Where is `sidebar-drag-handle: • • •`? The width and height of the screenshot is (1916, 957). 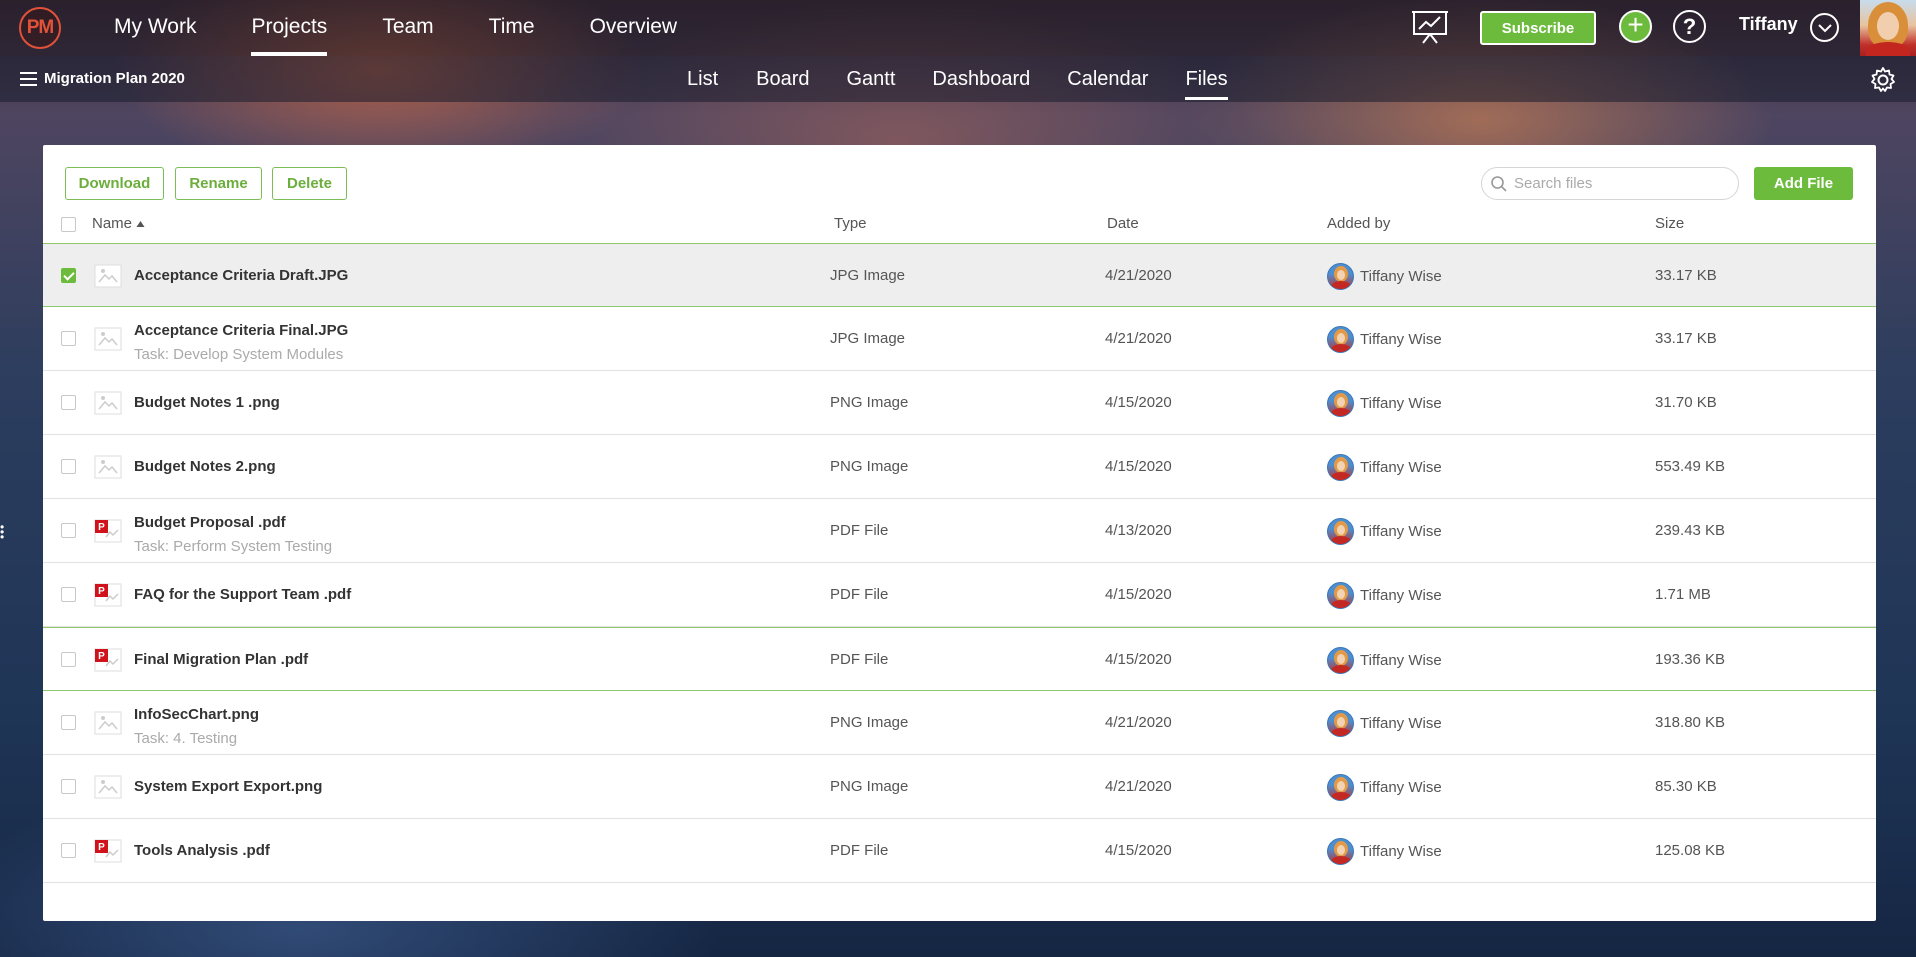
sidebar-drag-handle: • • • is located at coordinates (3, 533).